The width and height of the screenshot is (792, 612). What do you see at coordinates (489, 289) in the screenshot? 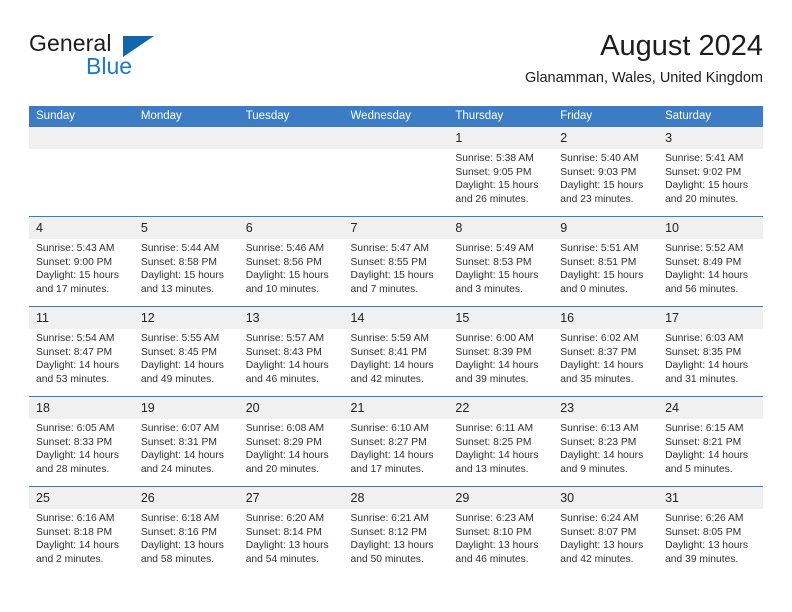
I see `daylight-text-line2: and 3 minutes.` at bounding box center [489, 289].